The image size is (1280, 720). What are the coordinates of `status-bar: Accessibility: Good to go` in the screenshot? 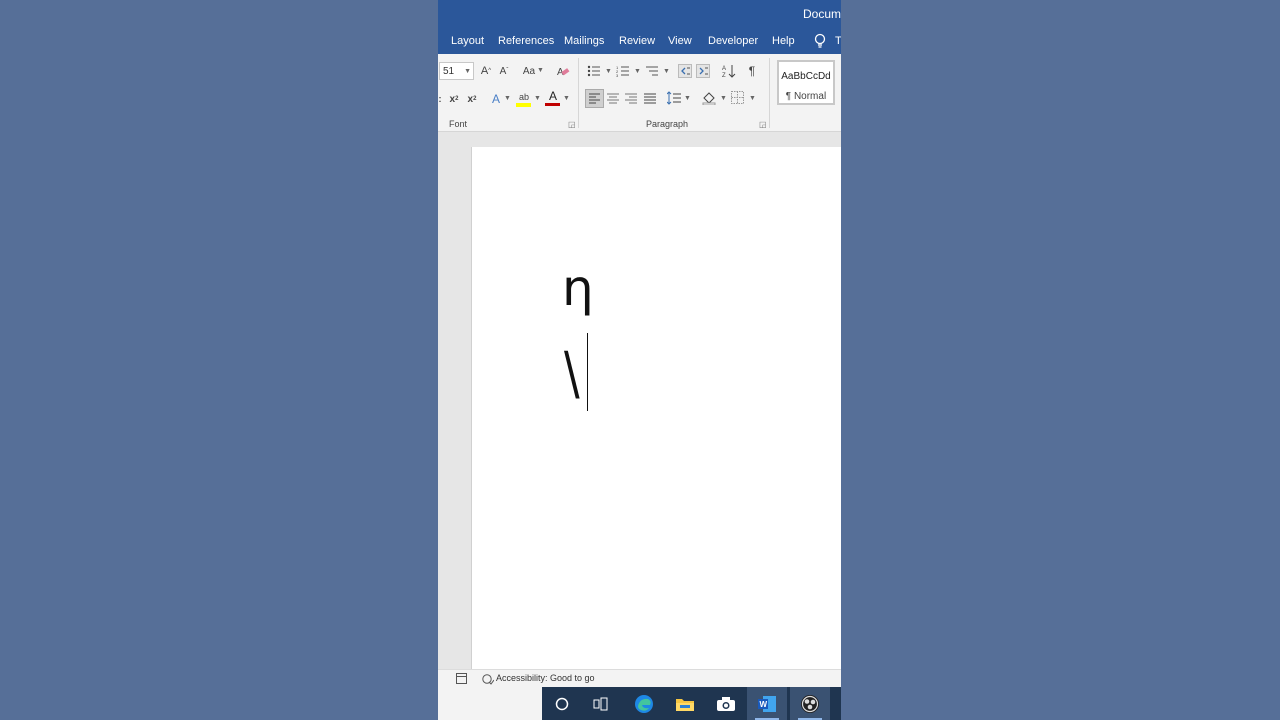 It's located at (639, 678).